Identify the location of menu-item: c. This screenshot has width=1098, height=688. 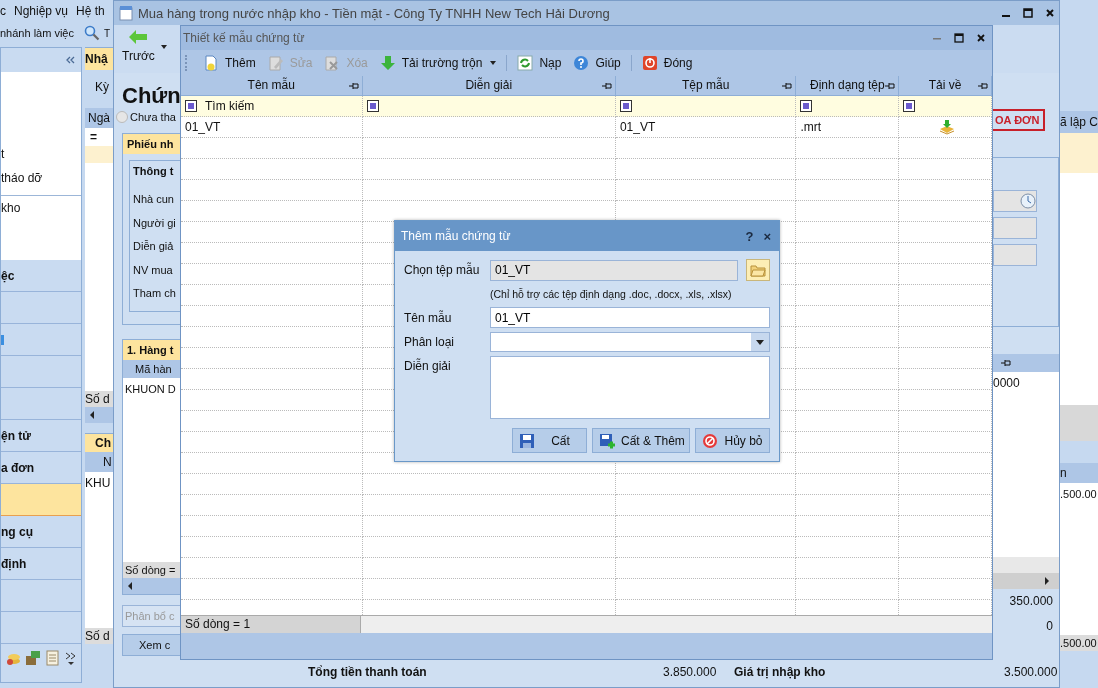
(3, 11).